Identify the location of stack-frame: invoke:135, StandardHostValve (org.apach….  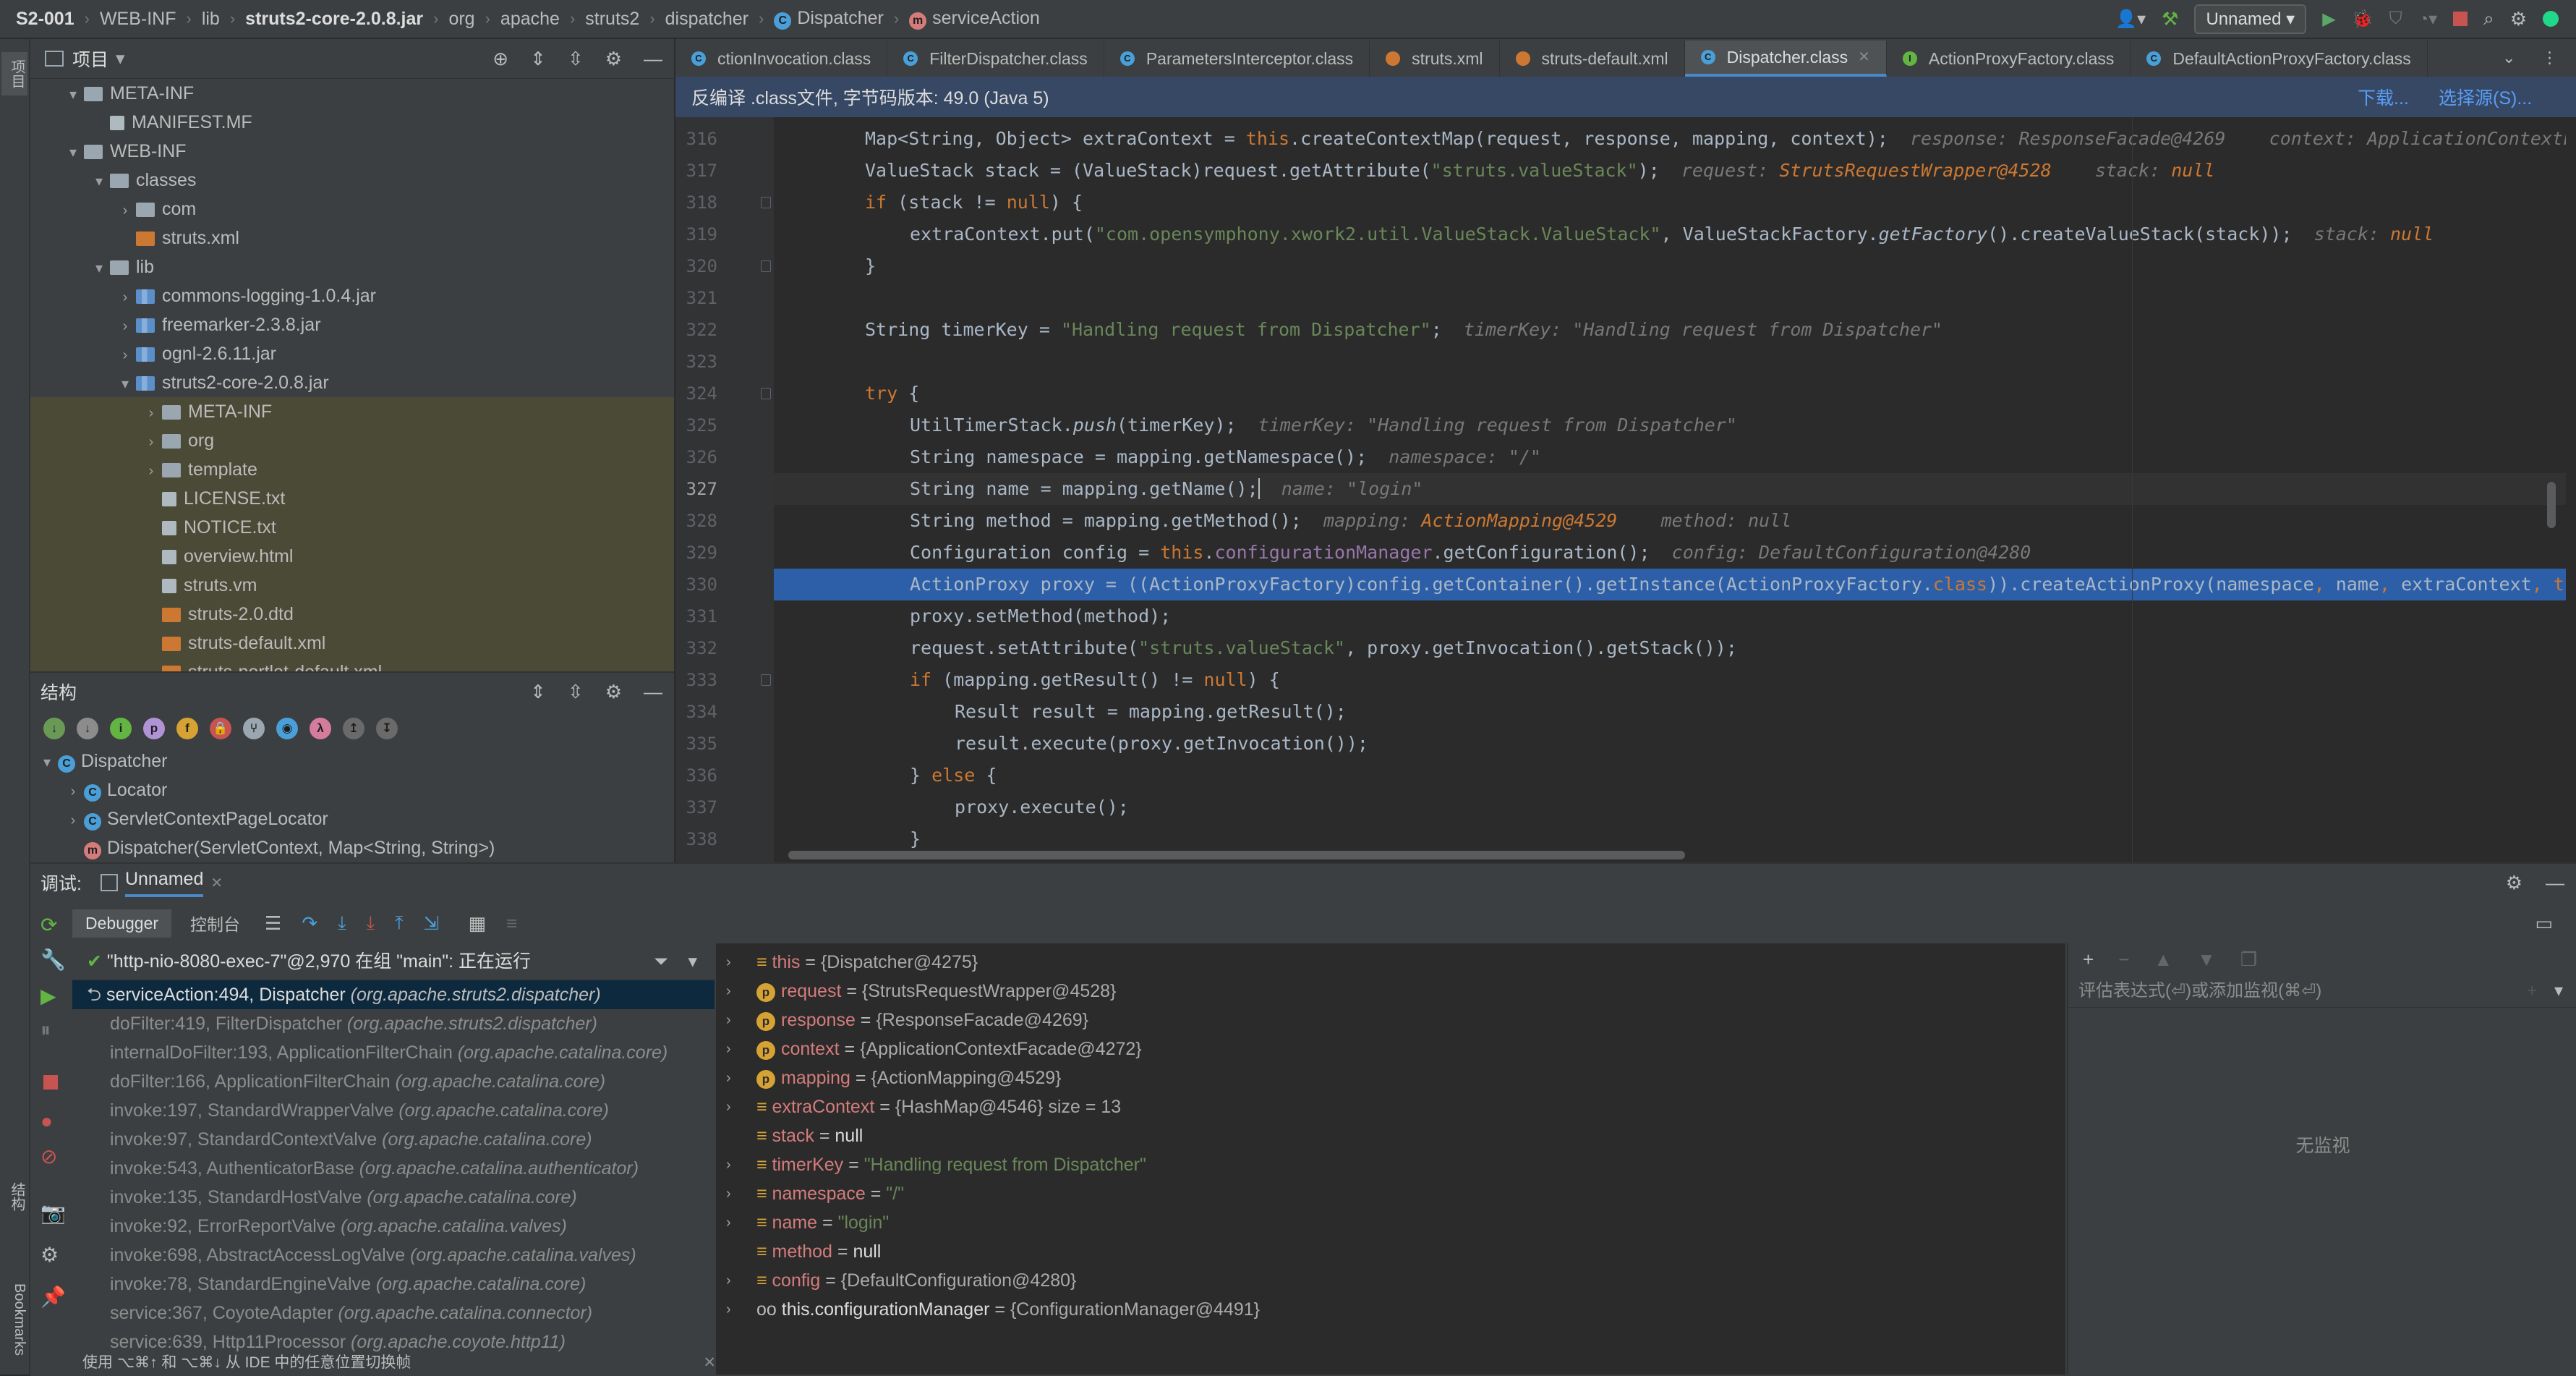
(394, 1197).